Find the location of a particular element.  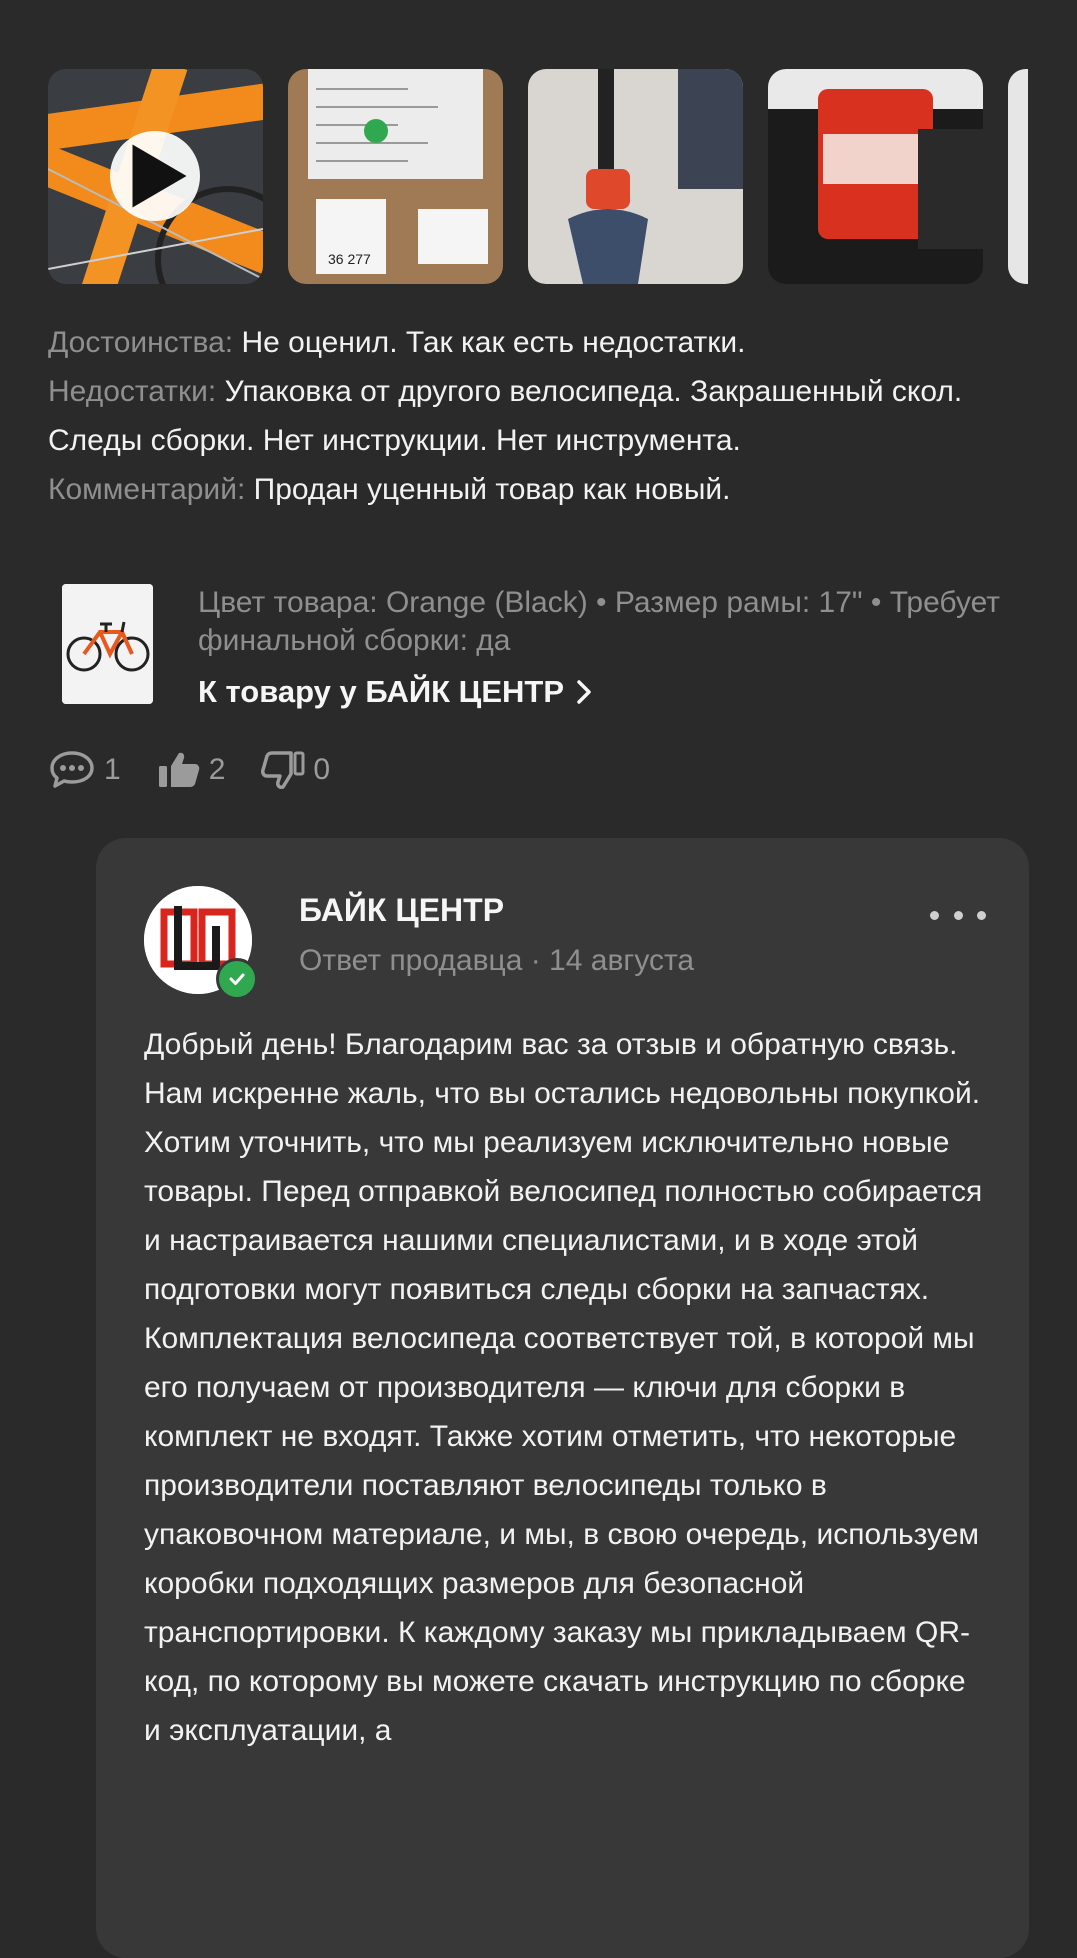

comment-label: Комментарий: is located at coordinates (147, 489).